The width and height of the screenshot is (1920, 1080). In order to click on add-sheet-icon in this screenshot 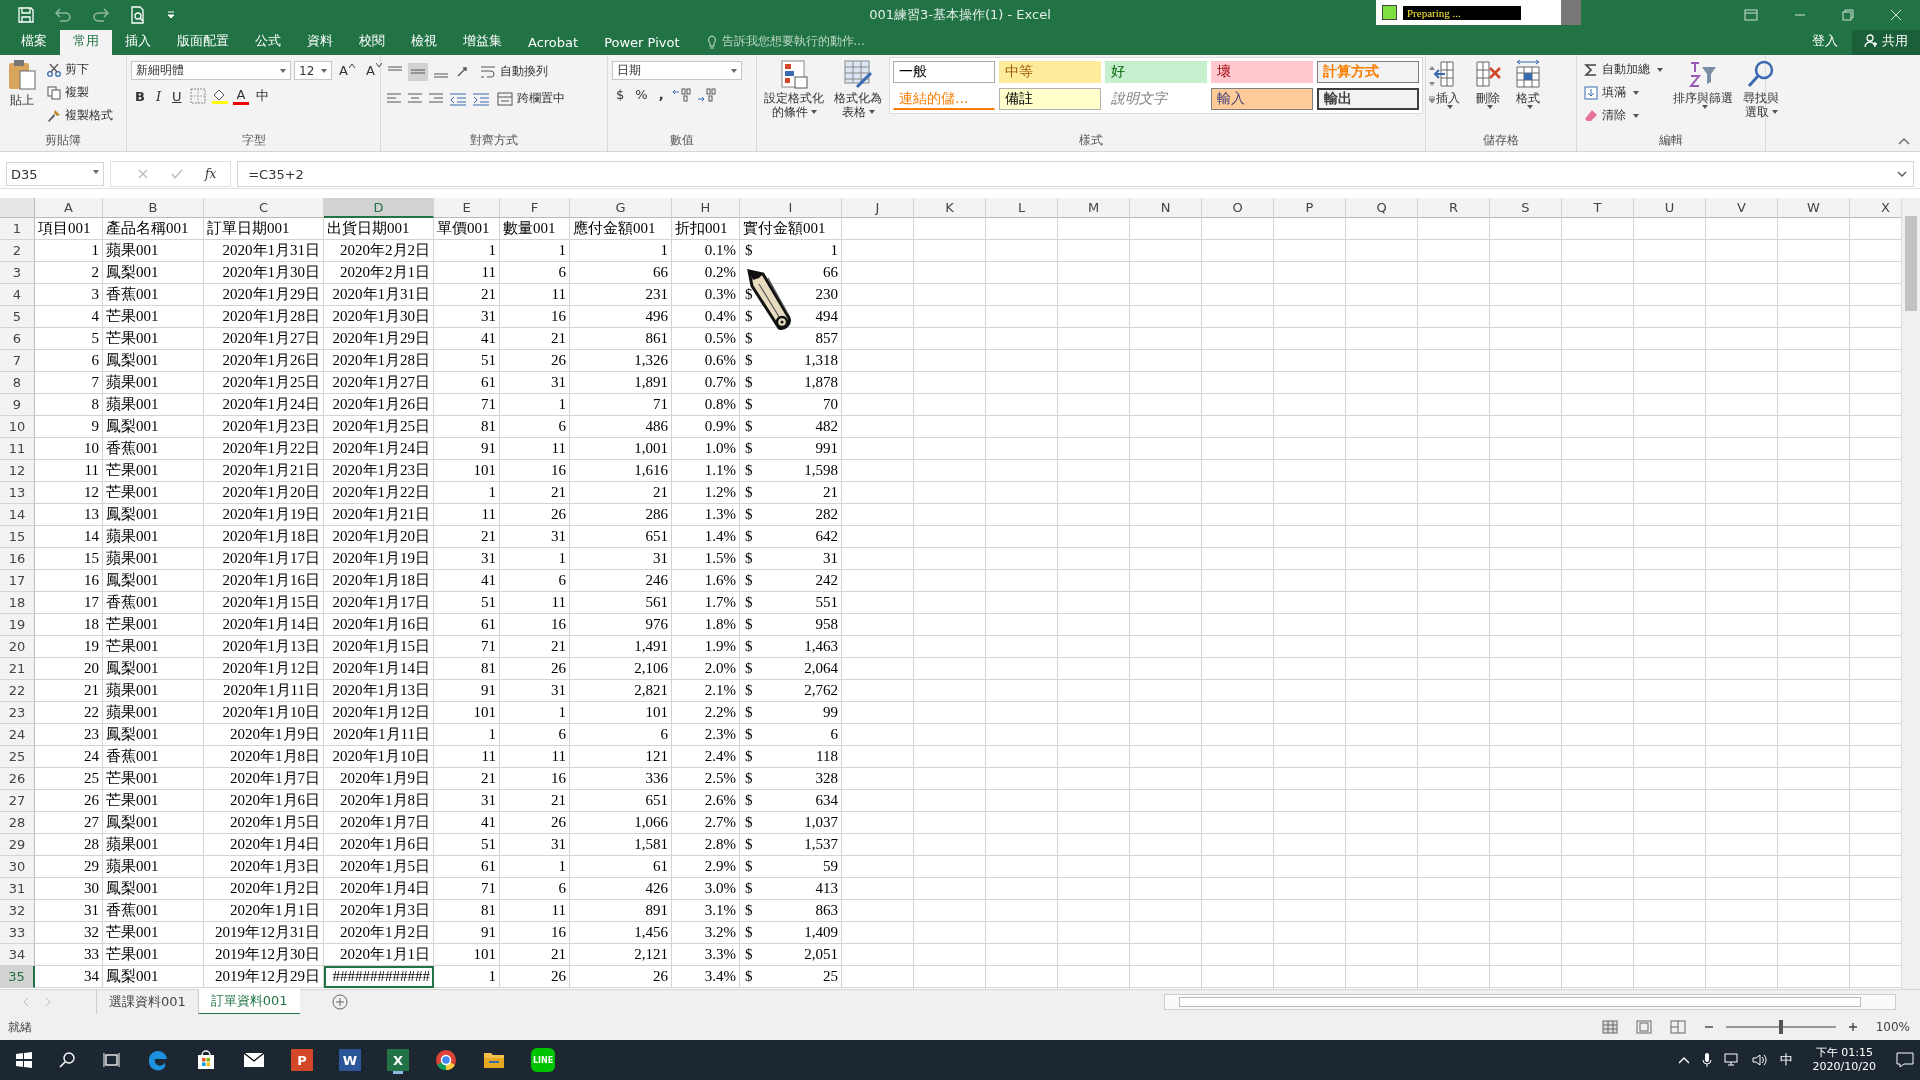, I will do `click(339, 1002)`.